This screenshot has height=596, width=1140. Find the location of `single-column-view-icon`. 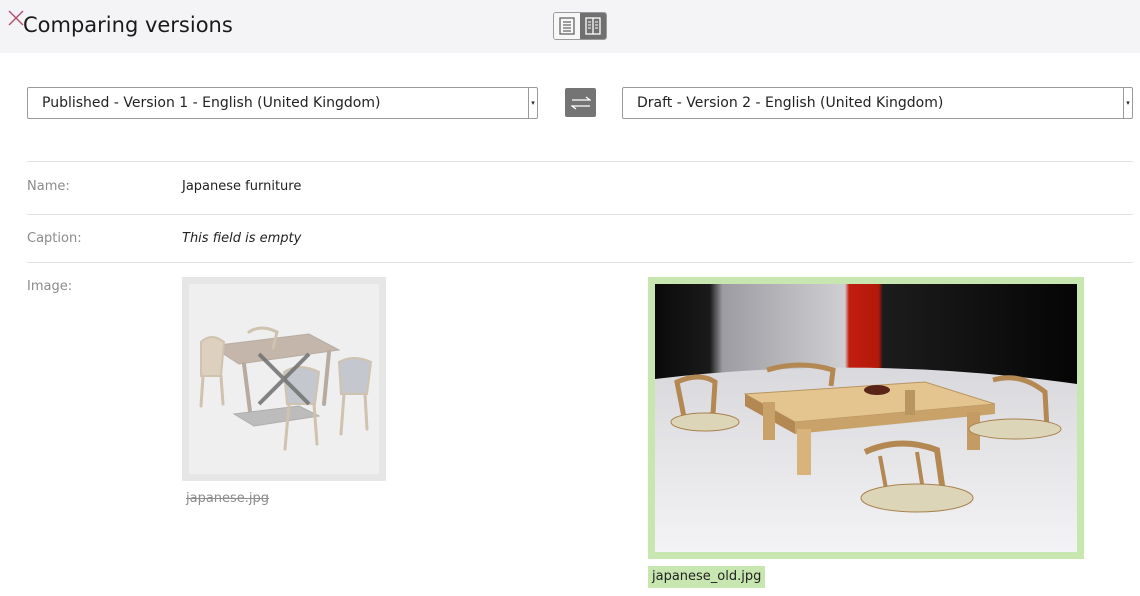

single-column-view-icon is located at coordinates (567, 26).